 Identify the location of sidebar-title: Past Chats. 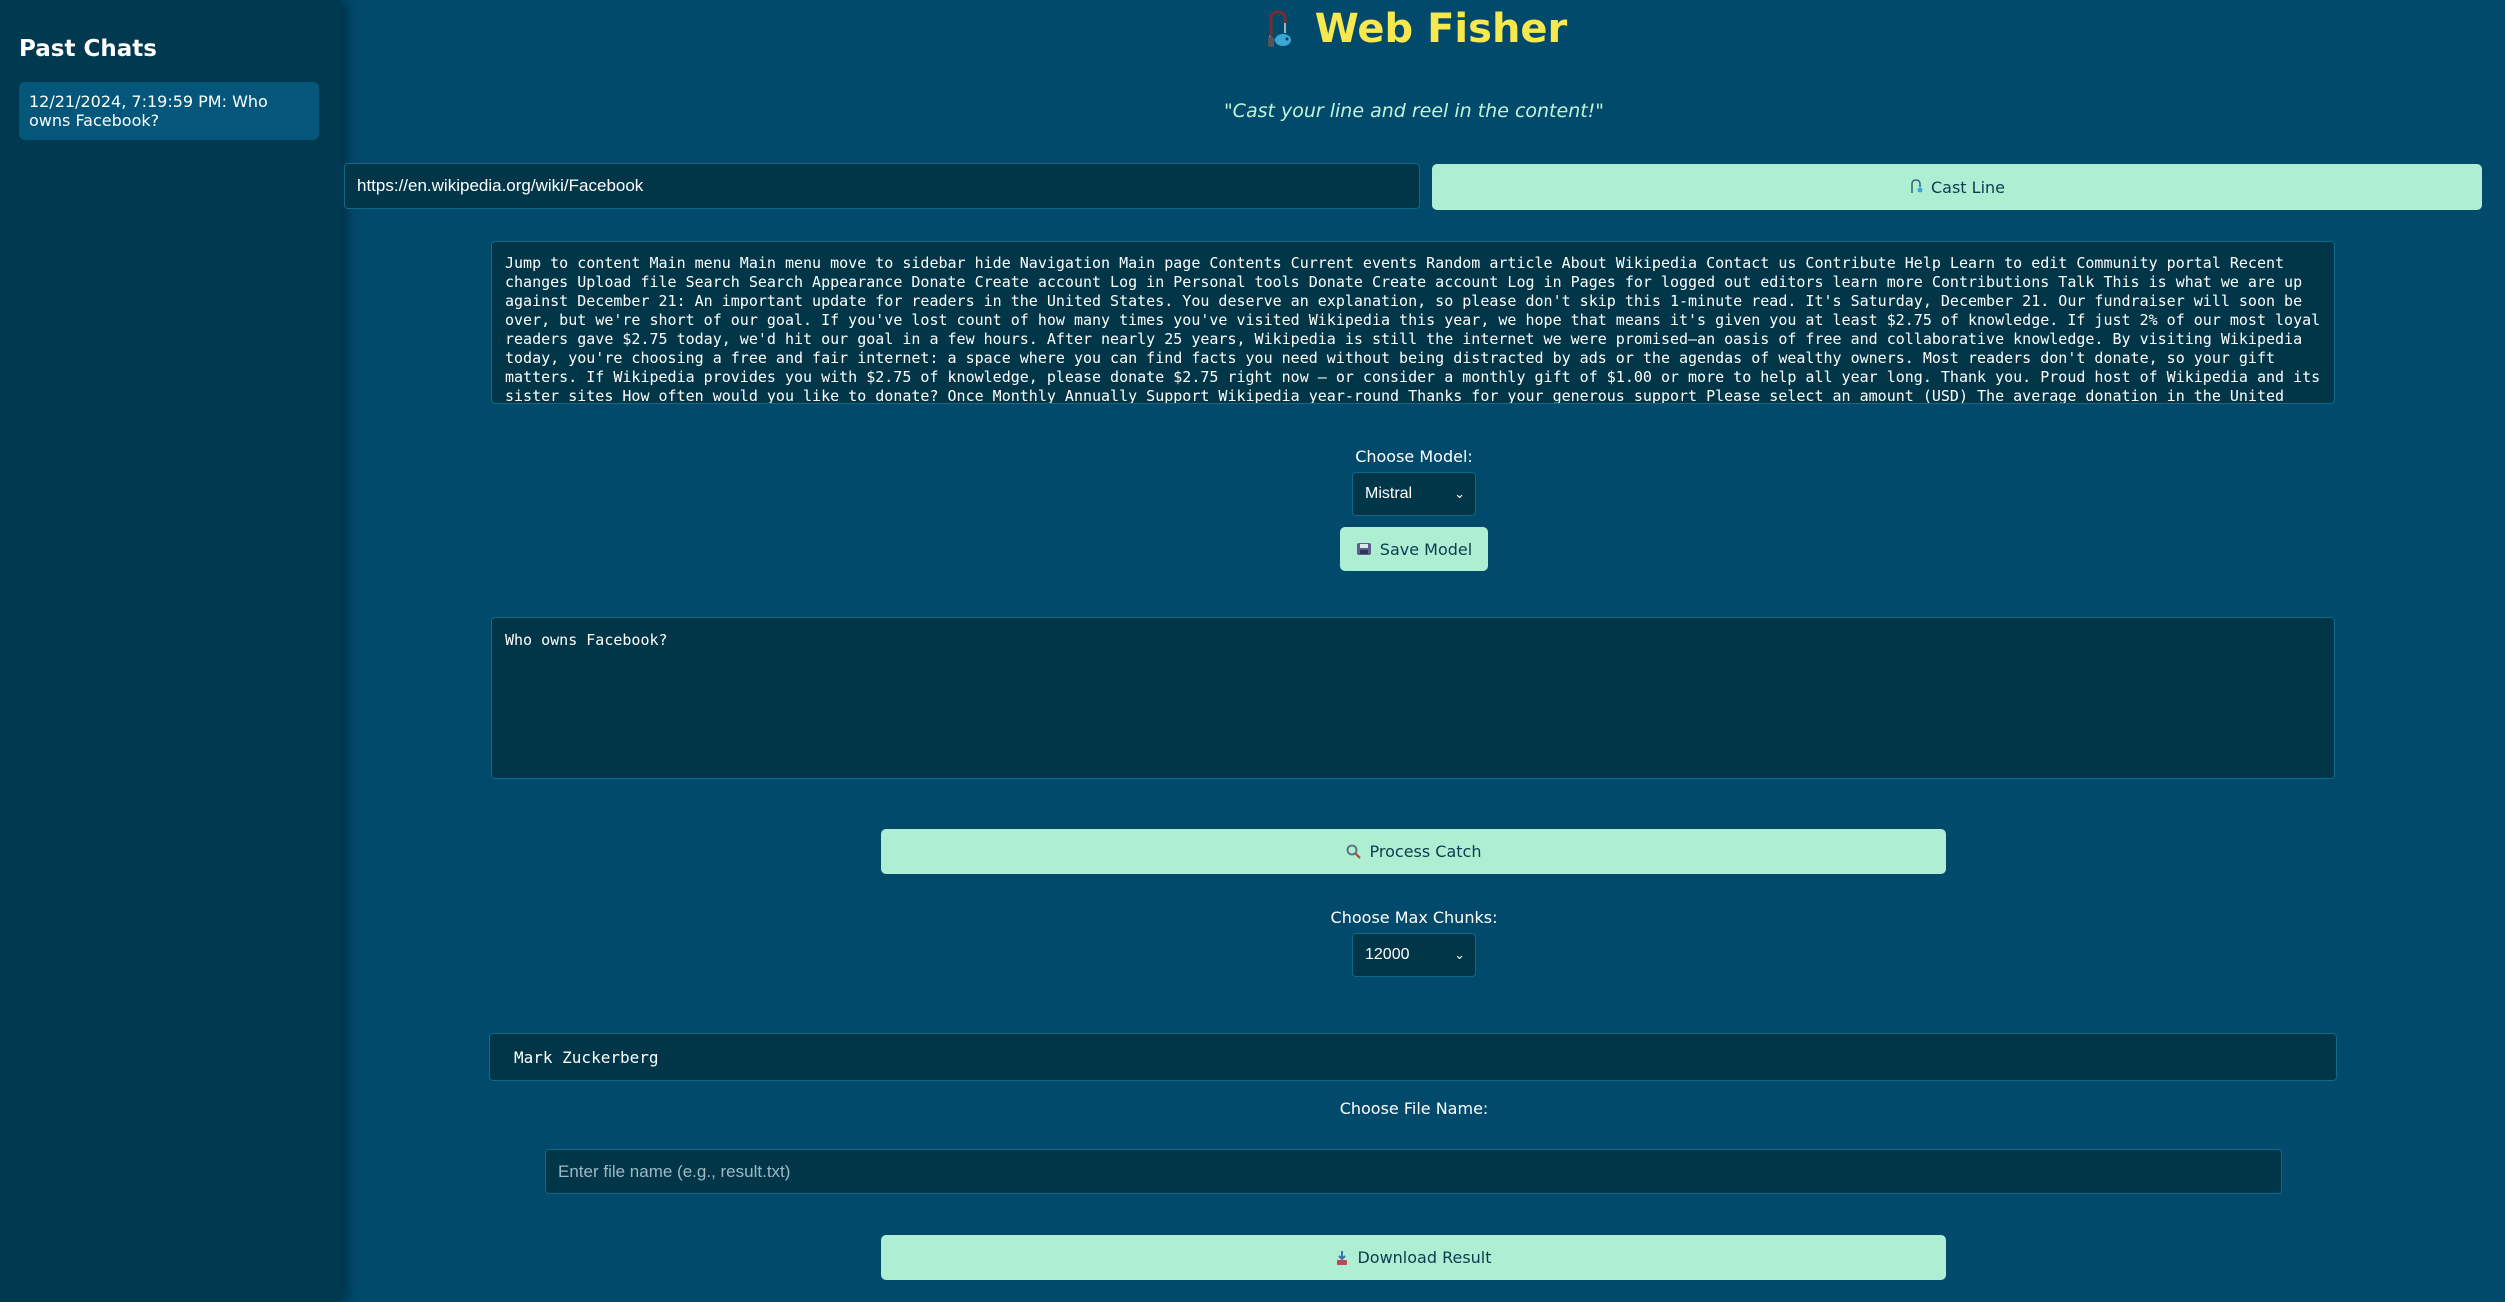
(88, 49).